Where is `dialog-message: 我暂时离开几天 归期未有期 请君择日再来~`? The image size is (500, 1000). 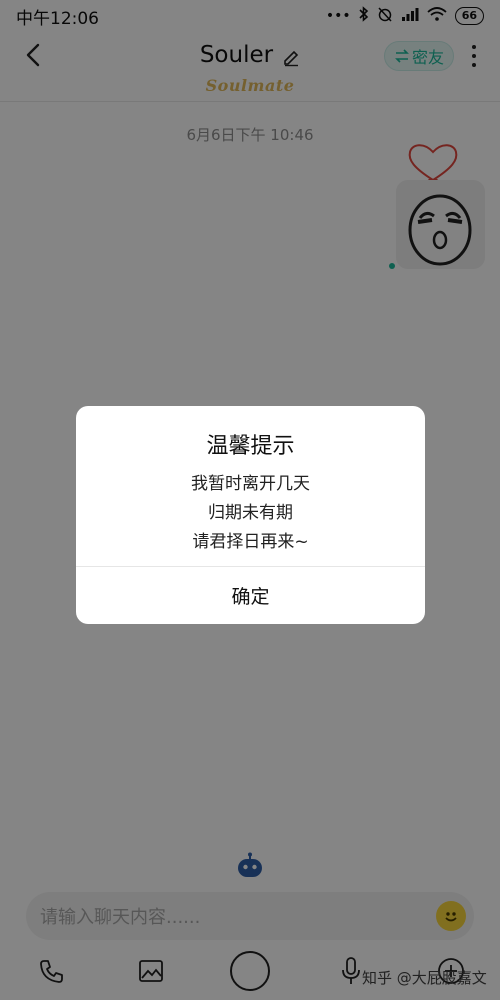 dialog-message: 我暂时离开几天 归期未有期 请君择日再来~ is located at coordinates (250, 513).